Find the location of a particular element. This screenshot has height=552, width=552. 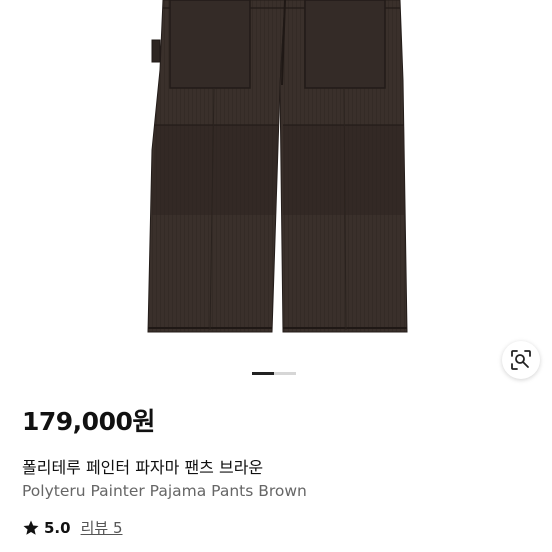

visual-search-button is located at coordinates (521, 360).